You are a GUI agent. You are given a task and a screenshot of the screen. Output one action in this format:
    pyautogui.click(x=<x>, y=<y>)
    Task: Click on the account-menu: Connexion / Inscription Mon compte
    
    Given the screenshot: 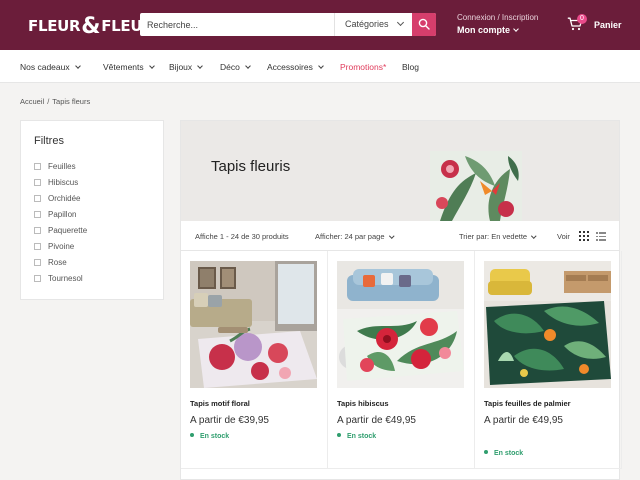 What is the action you would take?
    pyautogui.click(x=497, y=24)
    